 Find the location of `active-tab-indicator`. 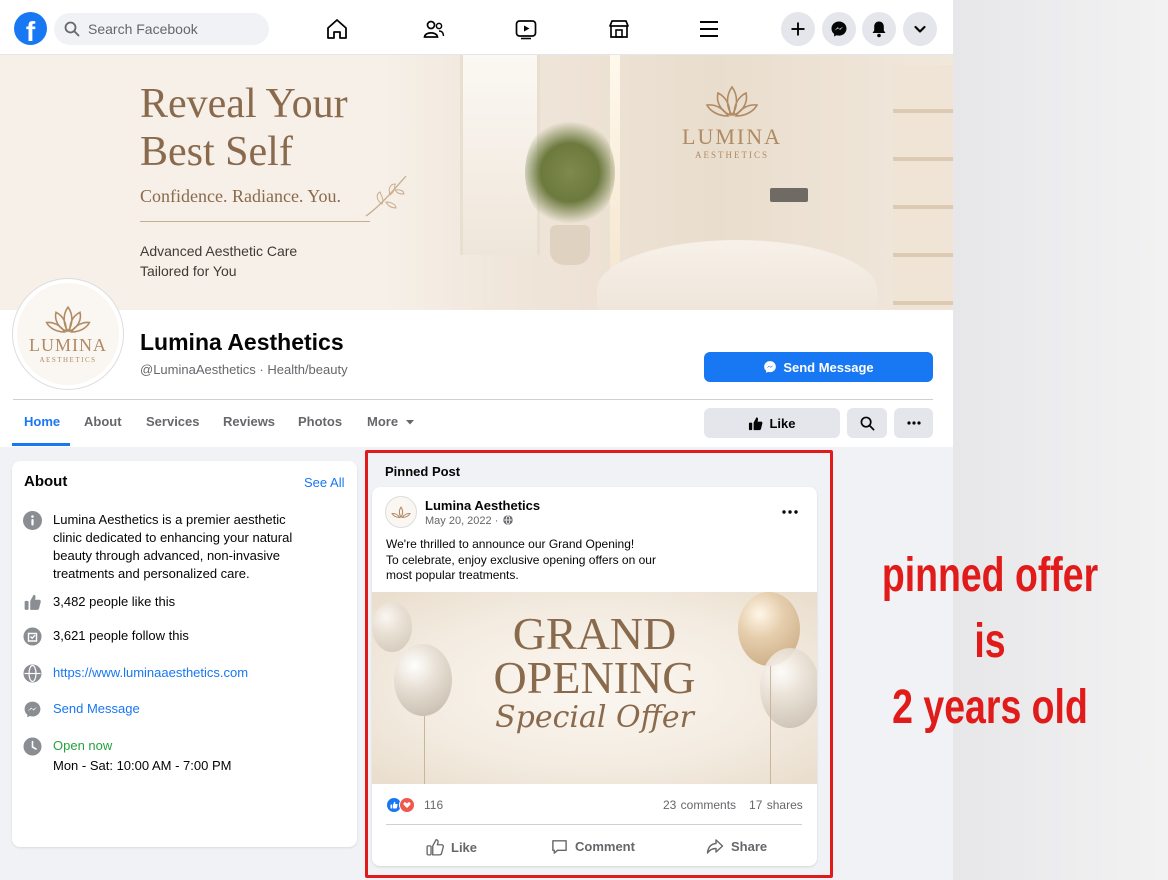

active-tab-indicator is located at coordinates (41, 444).